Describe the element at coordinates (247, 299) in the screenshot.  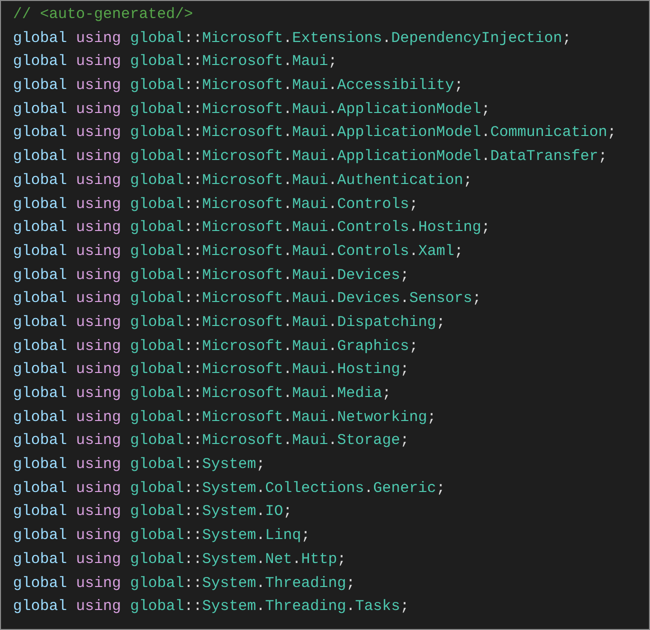
I see `code-line: global using global::Microsoft.Maui.Devices.Sensors;` at that location.